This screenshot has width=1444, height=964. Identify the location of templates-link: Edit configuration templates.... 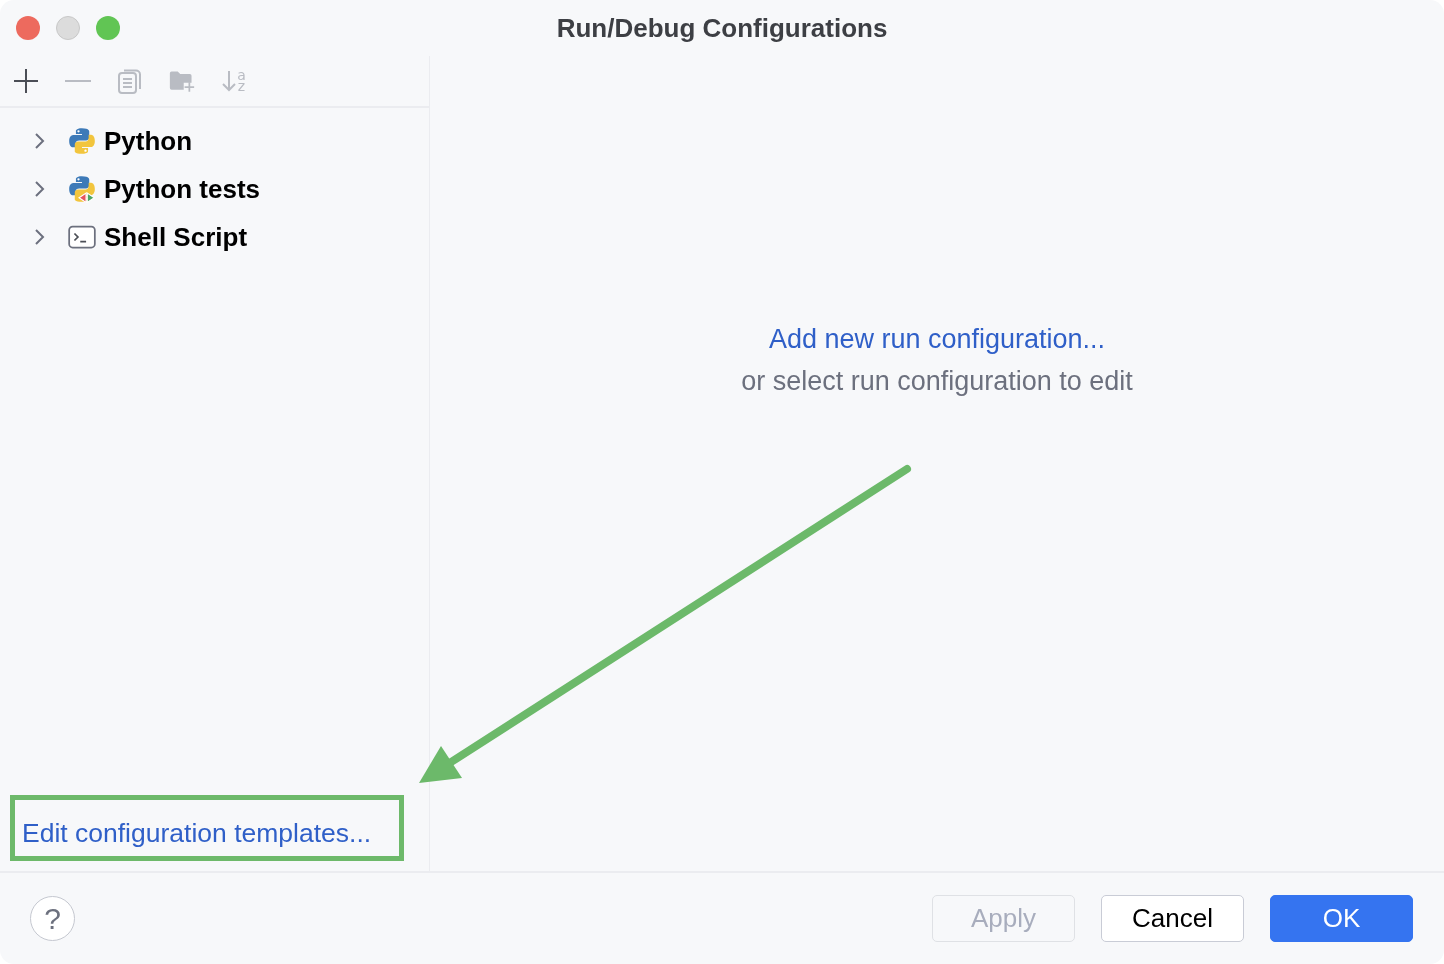
(197, 833).